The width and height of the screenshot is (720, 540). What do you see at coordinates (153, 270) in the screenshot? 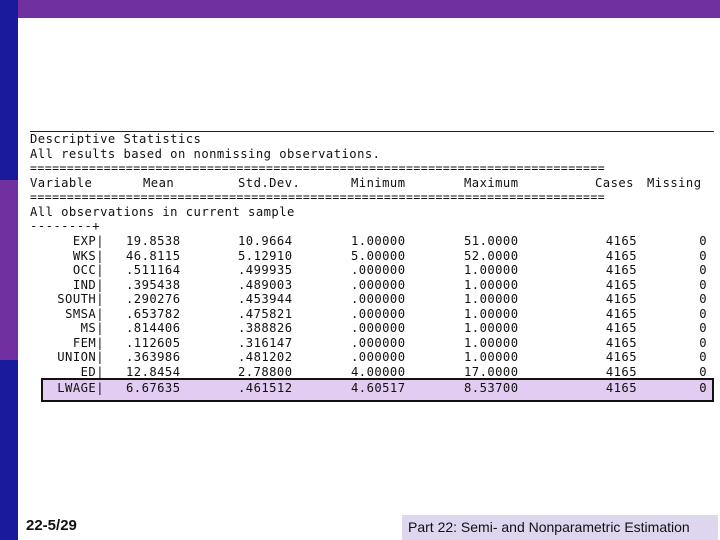
I see `cell-mean: .511164` at bounding box center [153, 270].